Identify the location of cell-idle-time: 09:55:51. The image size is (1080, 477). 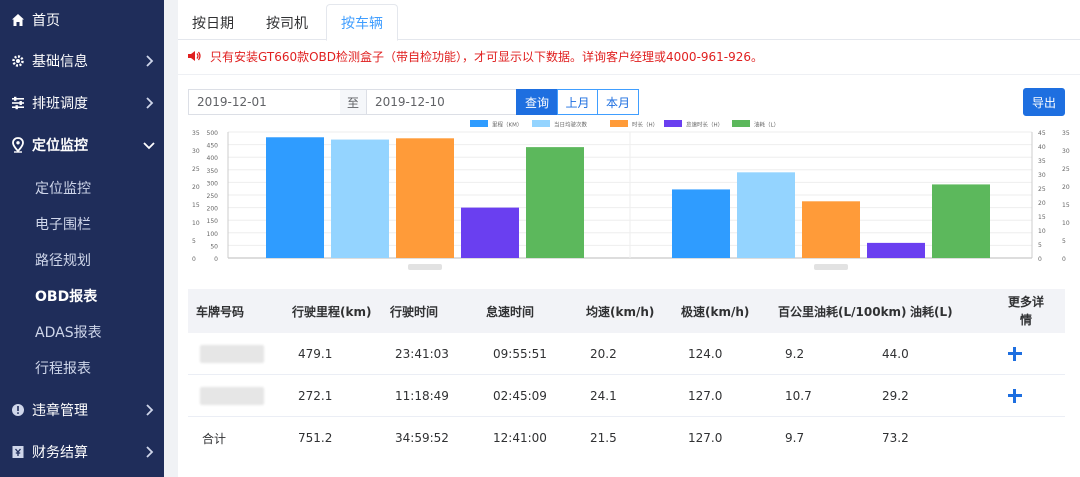
(520, 353).